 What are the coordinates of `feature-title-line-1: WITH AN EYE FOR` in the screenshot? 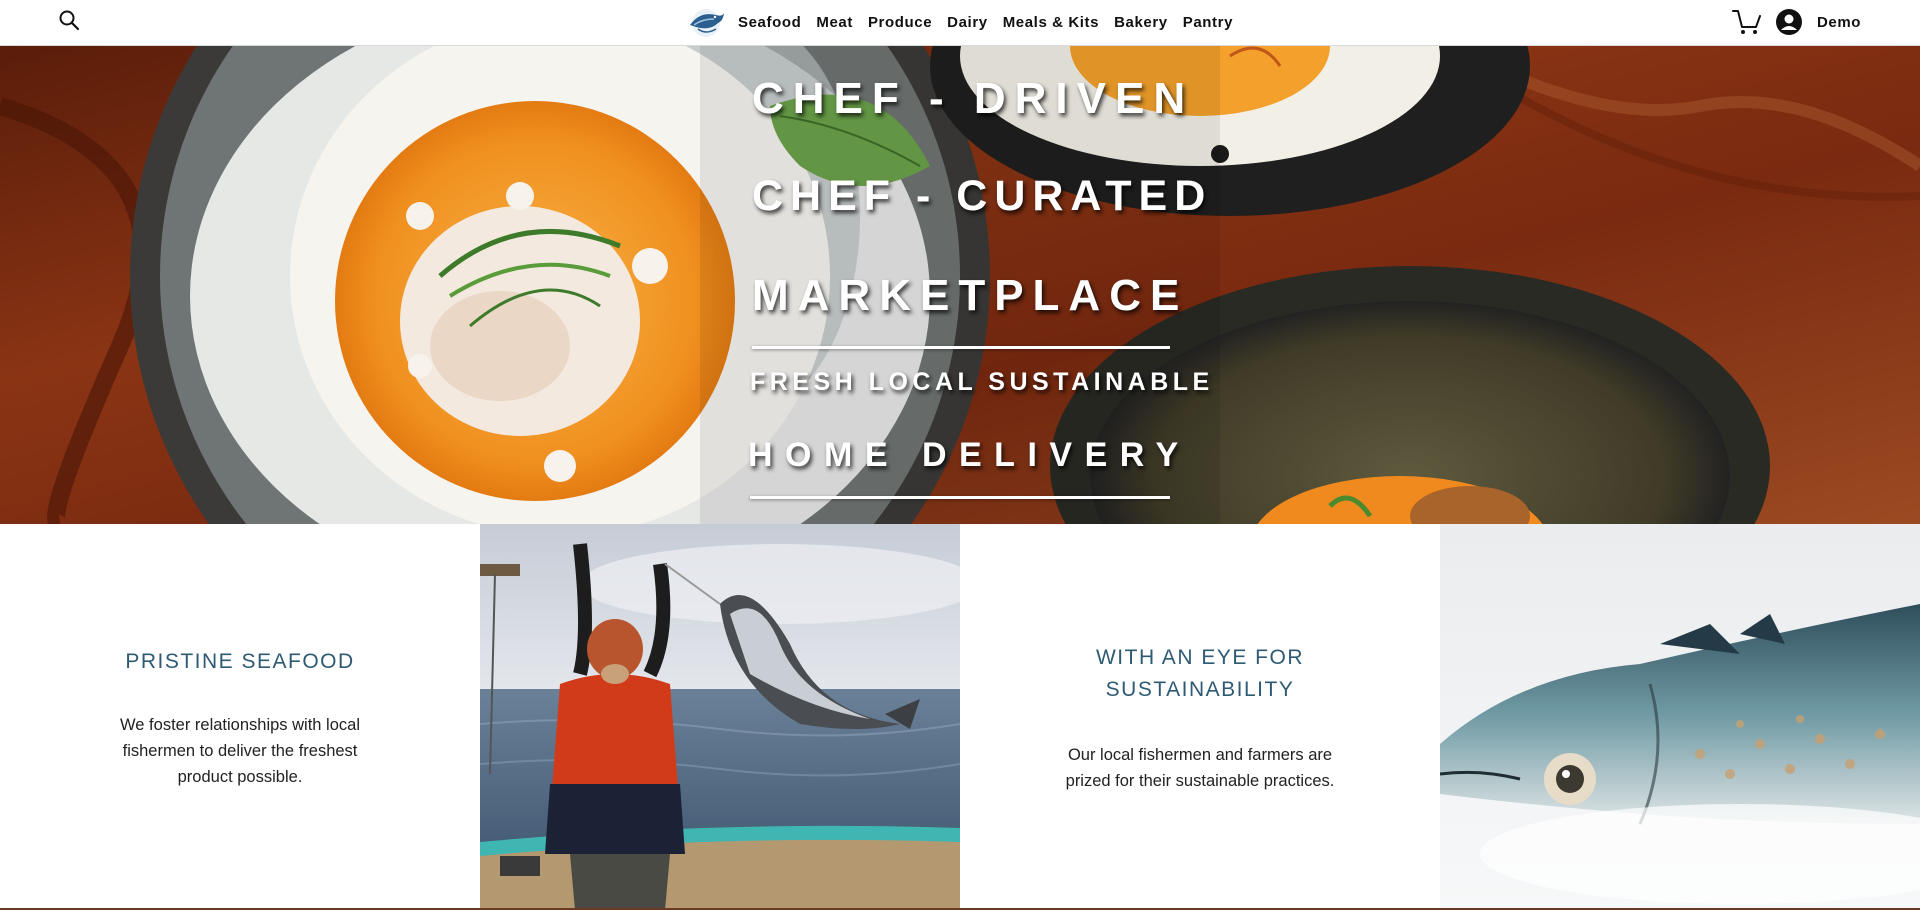 It's located at (1199, 657).